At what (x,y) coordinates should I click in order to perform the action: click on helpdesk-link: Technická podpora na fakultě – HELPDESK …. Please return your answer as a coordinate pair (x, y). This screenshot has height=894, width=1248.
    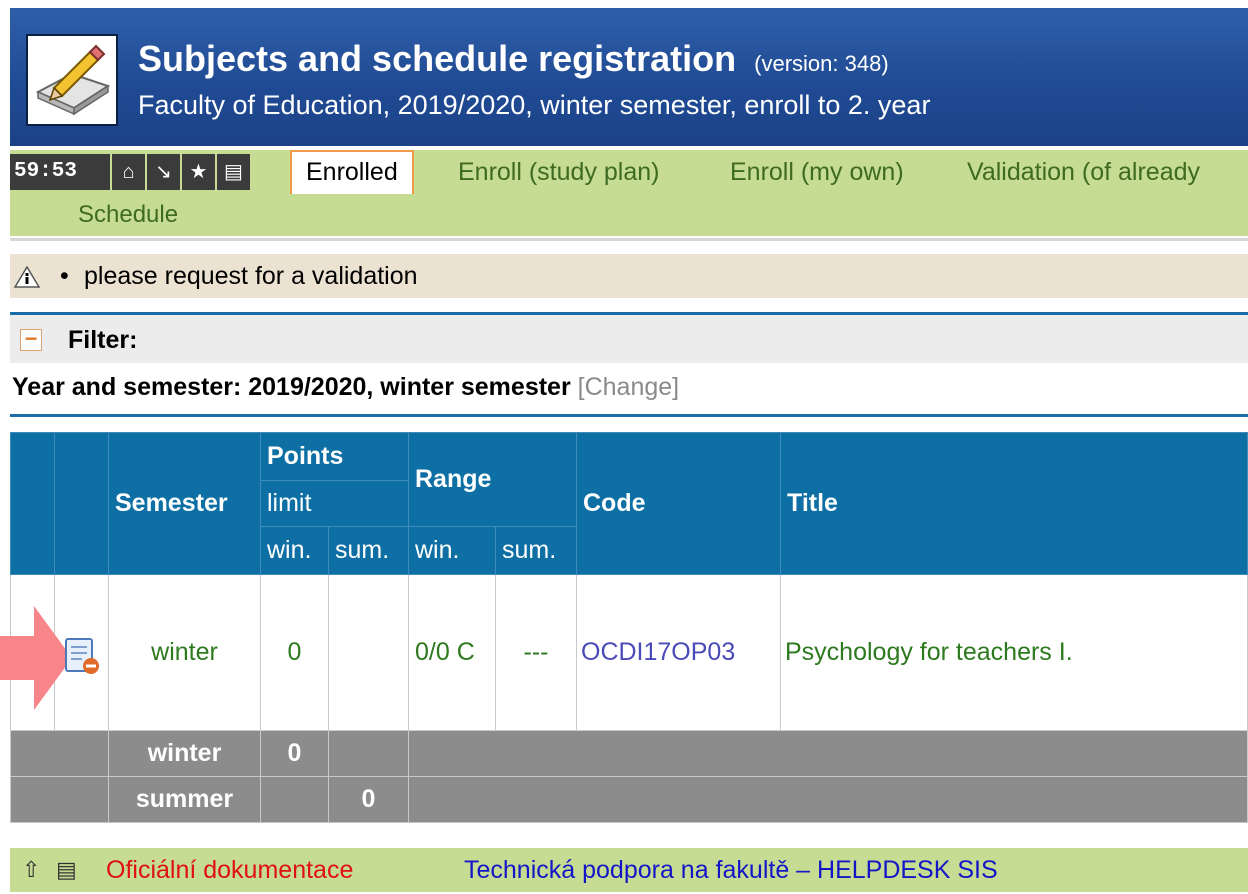
    Looking at the image, I should click on (731, 870).